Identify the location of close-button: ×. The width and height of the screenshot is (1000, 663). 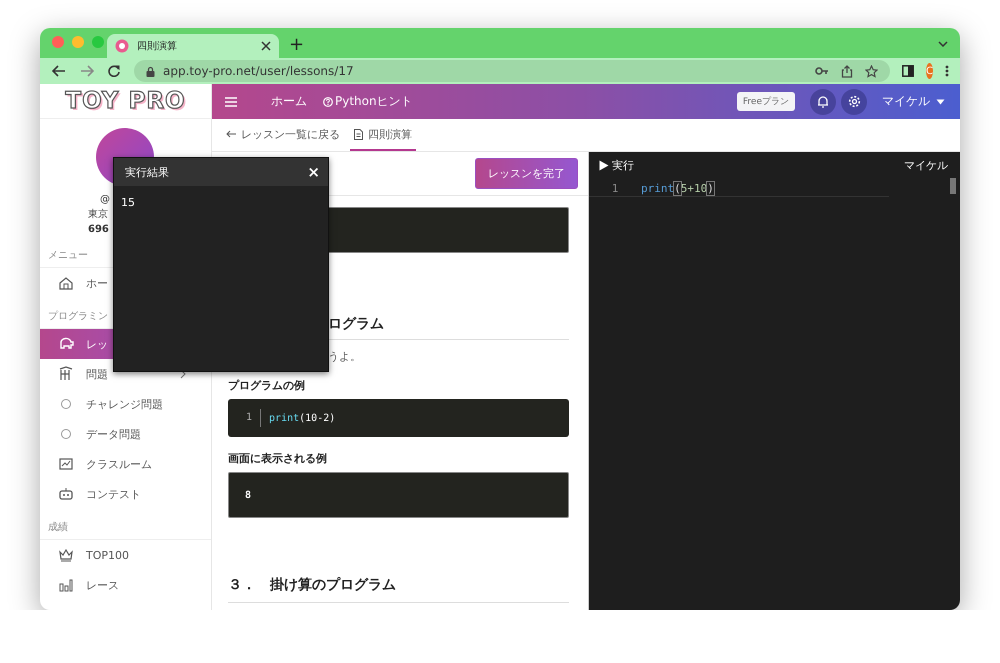
(313, 172).